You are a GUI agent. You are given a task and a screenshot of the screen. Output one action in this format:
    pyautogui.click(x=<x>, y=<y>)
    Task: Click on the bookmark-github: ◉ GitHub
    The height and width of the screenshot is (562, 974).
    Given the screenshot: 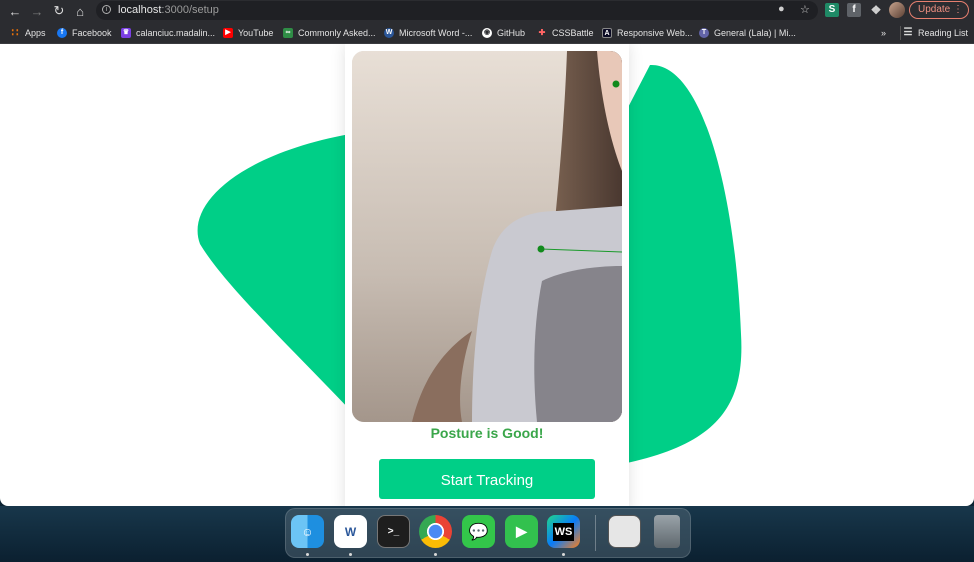 What is the action you would take?
    pyautogui.click(x=503, y=33)
    